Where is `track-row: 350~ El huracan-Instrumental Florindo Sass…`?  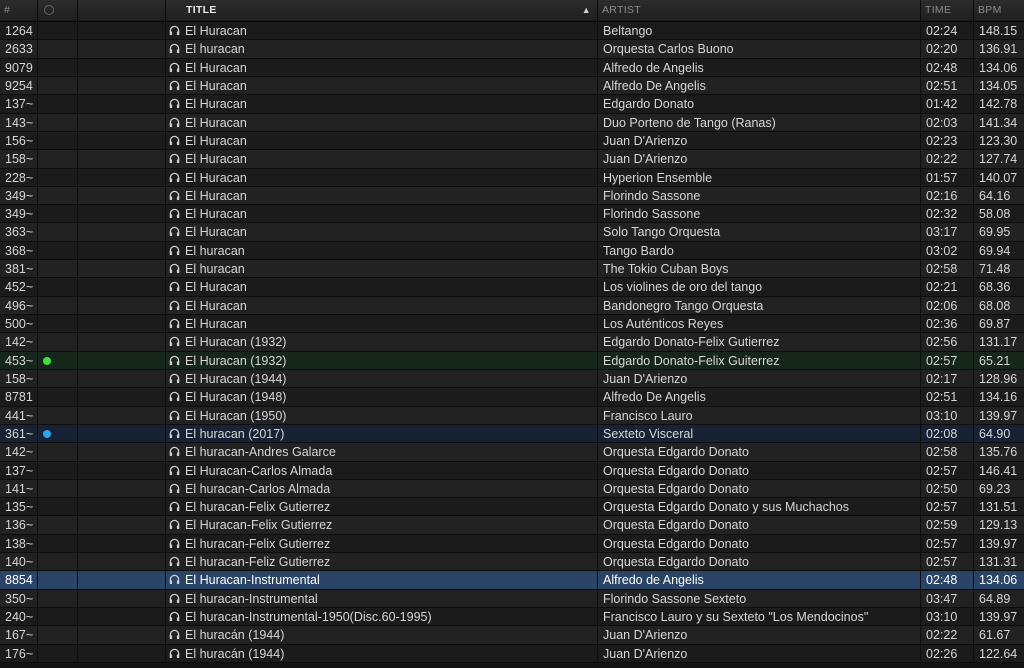
track-row: 350~ El huracan-Instrumental Florindo Sass… is located at coordinates (512, 598).